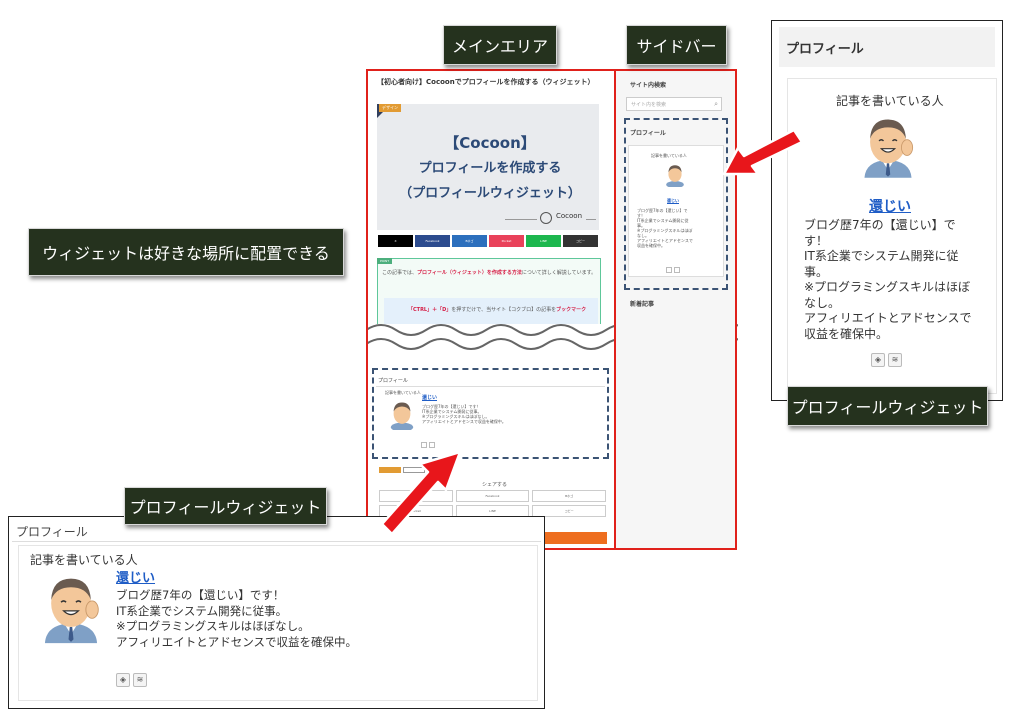 The image size is (1013, 720). What do you see at coordinates (880, 225) in the screenshot?
I see `right-bio-line: ブログ歴7年の【還じい】で` at bounding box center [880, 225].